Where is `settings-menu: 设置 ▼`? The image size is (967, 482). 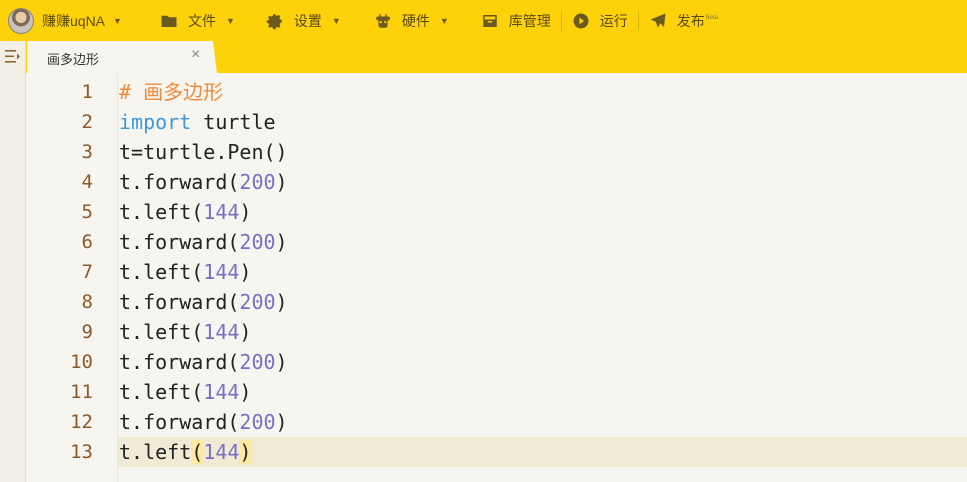 settings-menu: 设置 ▼ is located at coordinates (303, 20).